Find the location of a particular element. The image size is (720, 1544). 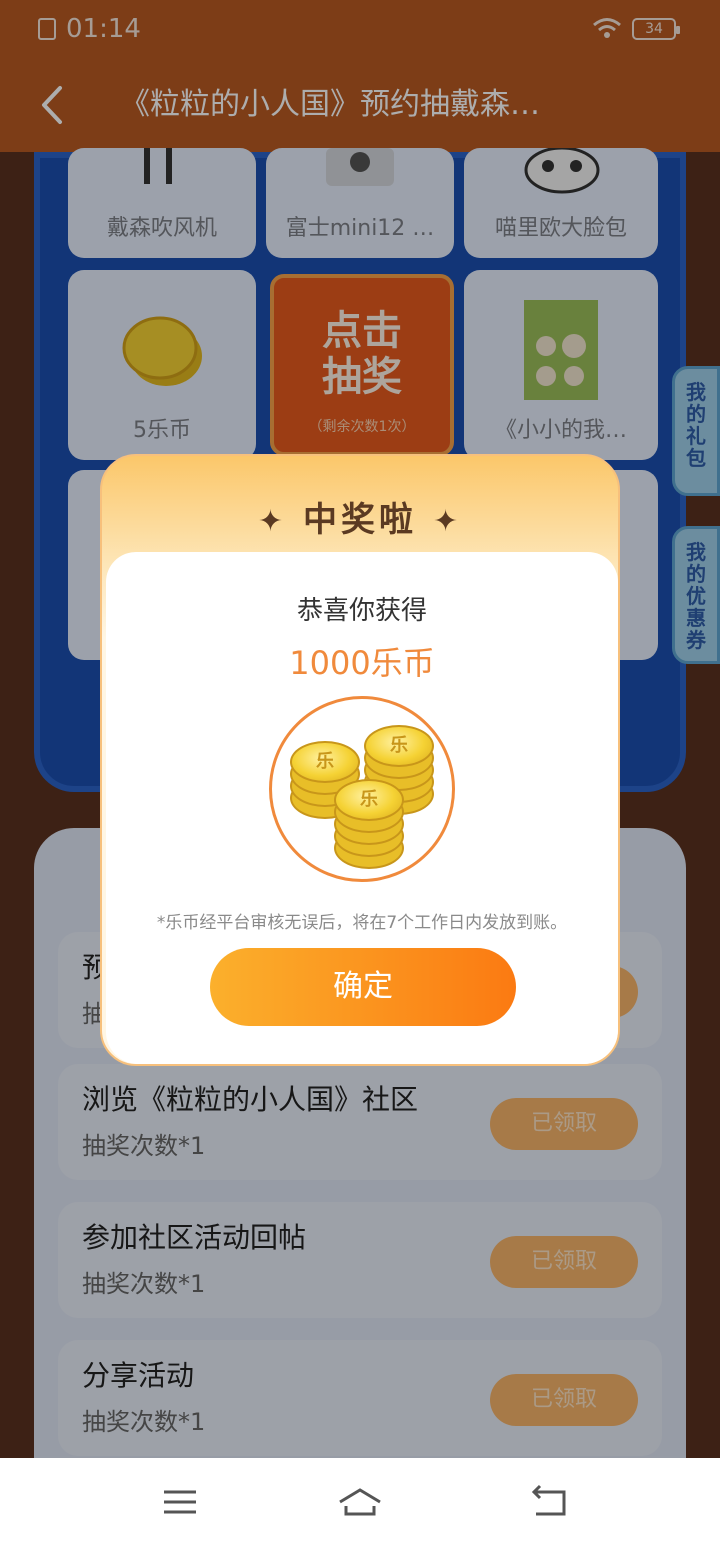

coins-illustration: 乐 乐 乐 is located at coordinates (362, 789).